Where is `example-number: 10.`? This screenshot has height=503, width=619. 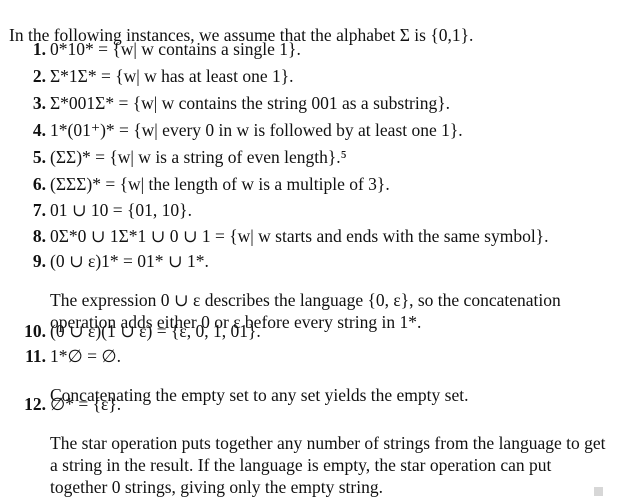 example-number: 10. is located at coordinates (35, 331).